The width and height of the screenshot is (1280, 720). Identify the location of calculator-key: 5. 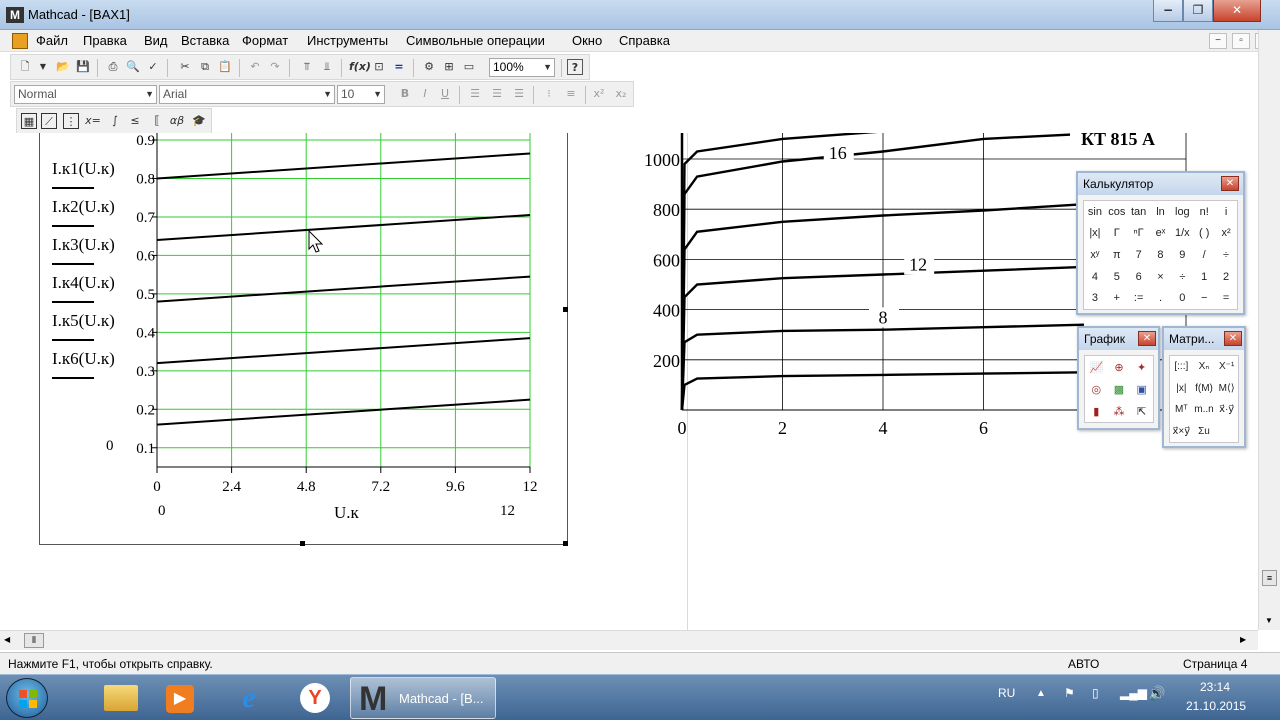
(1117, 277).